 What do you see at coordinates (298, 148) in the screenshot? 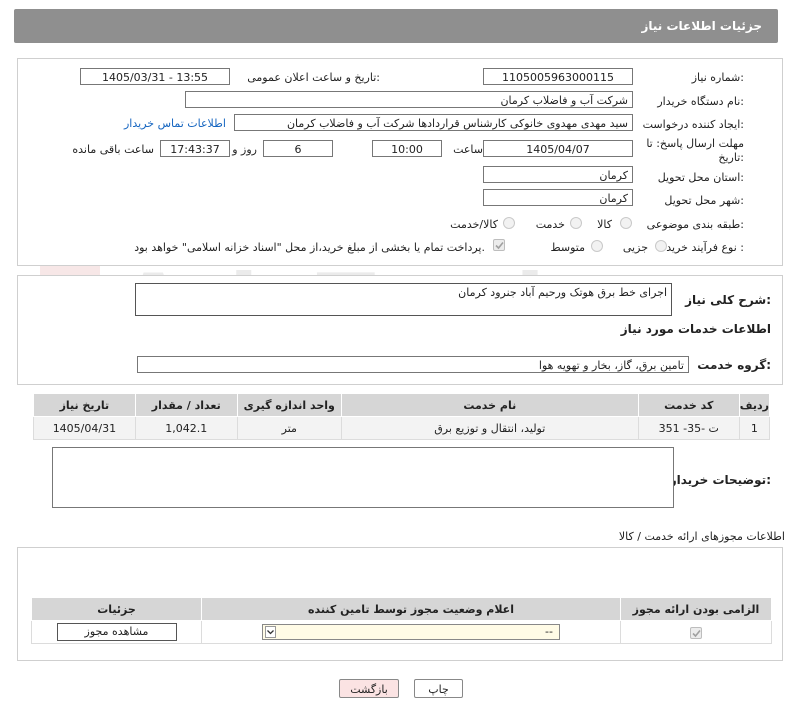
I see `remaining-days-field: 6` at bounding box center [298, 148].